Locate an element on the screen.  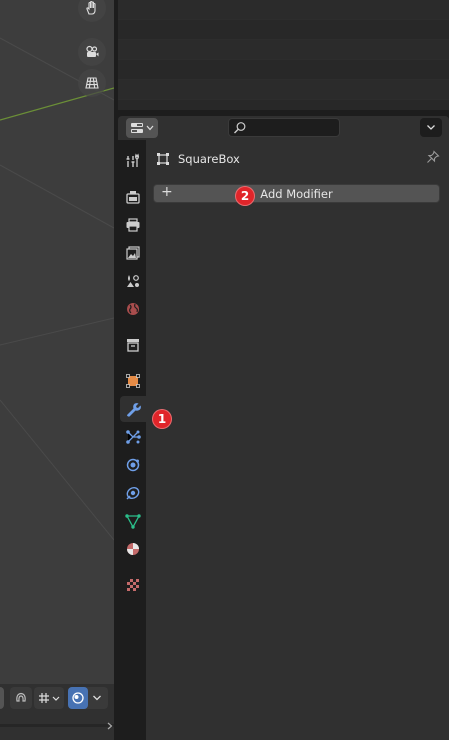
overlay-icon is located at coordinates (78, 698).